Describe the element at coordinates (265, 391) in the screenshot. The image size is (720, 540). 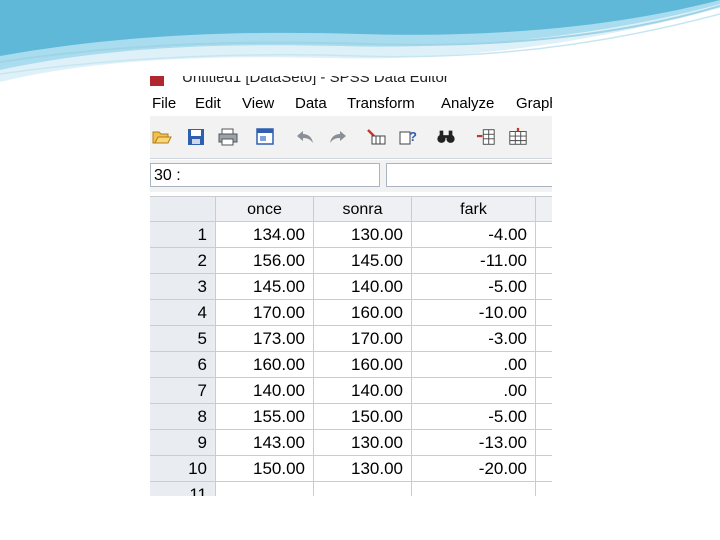
I see `cell-once: 140.00` at that location.